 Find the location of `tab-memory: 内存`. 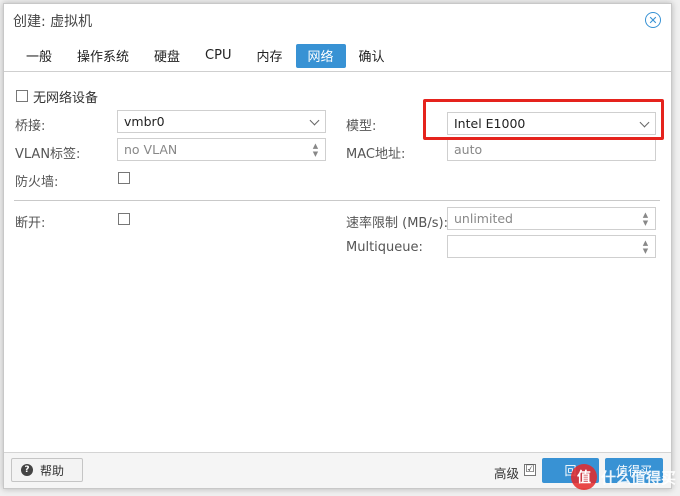

tab-memory: 内存 is located at coordinates (269, 56).